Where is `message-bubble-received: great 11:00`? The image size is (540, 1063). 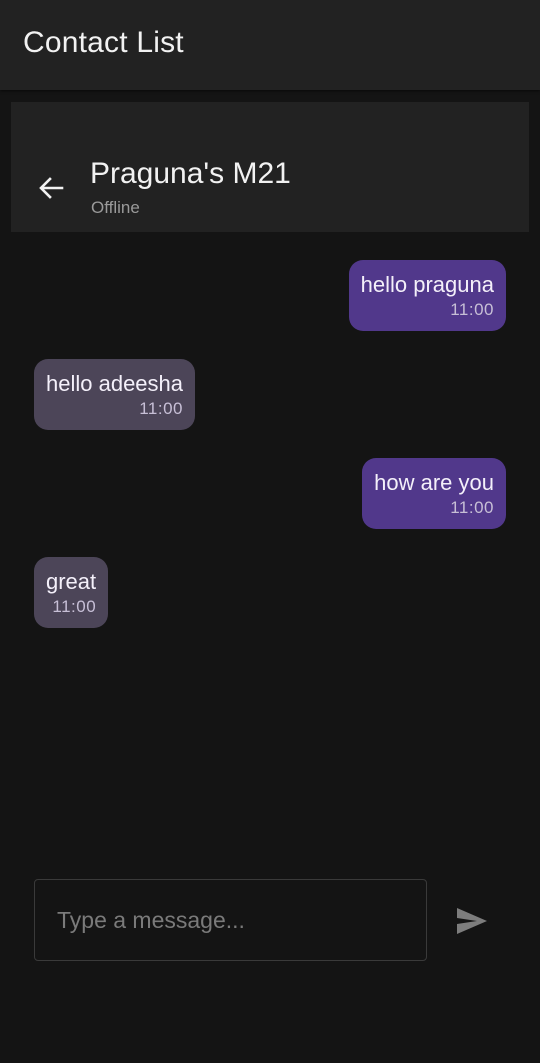 message-bubble-received: great 11:00 is located at coordinates (71, 592).